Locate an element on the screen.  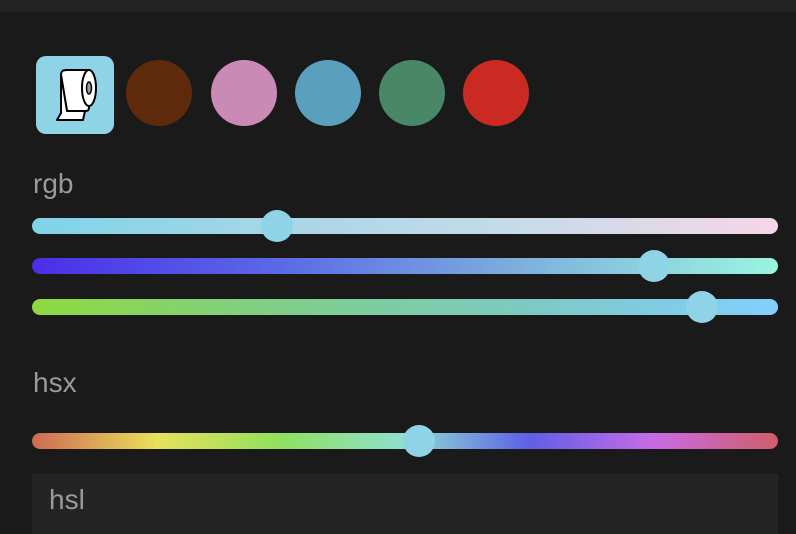
toilet-paper-icon is located at coordinates (76, 95).